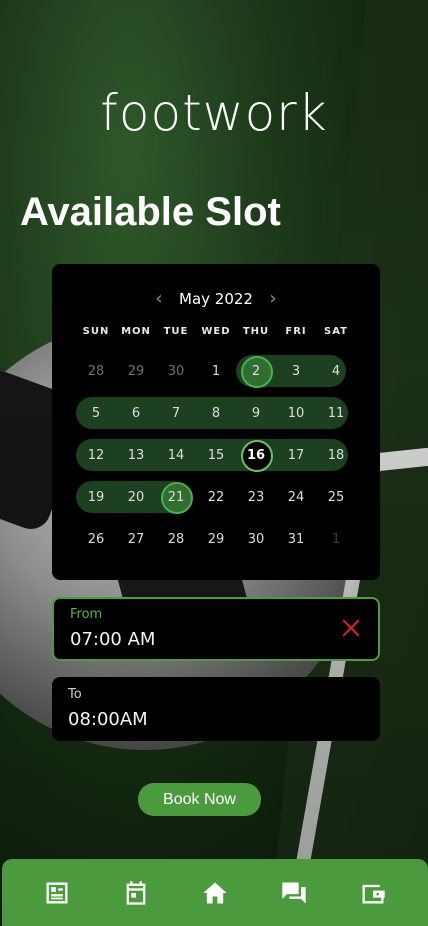 Image resolution: width=428 pixels, height=926 pixels. I want to click on weekday-label: MON, so click(136, 331).